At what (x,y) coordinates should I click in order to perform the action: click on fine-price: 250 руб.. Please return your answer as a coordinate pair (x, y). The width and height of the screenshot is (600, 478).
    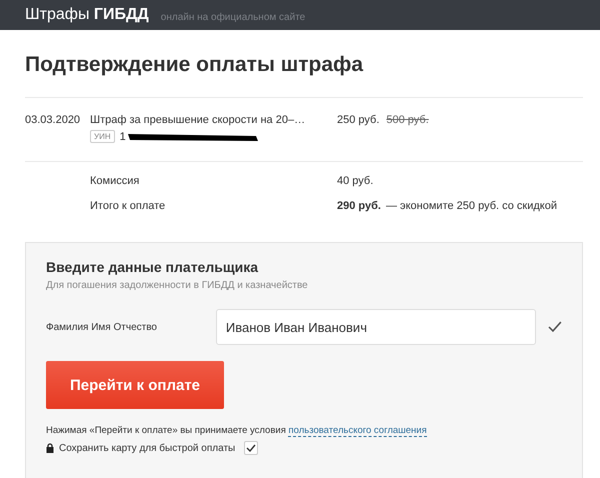
    Looking at the image, I should click on (358, 121).